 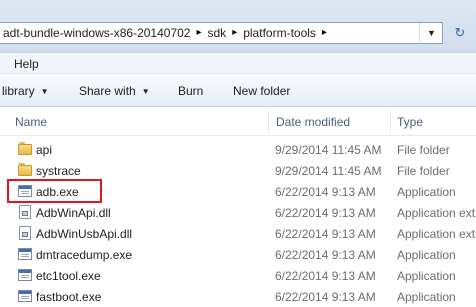 What do you see at coordinates (26, 64) in the screenshot?
I see `menu-help: Help` at bounding box center [26, 64].